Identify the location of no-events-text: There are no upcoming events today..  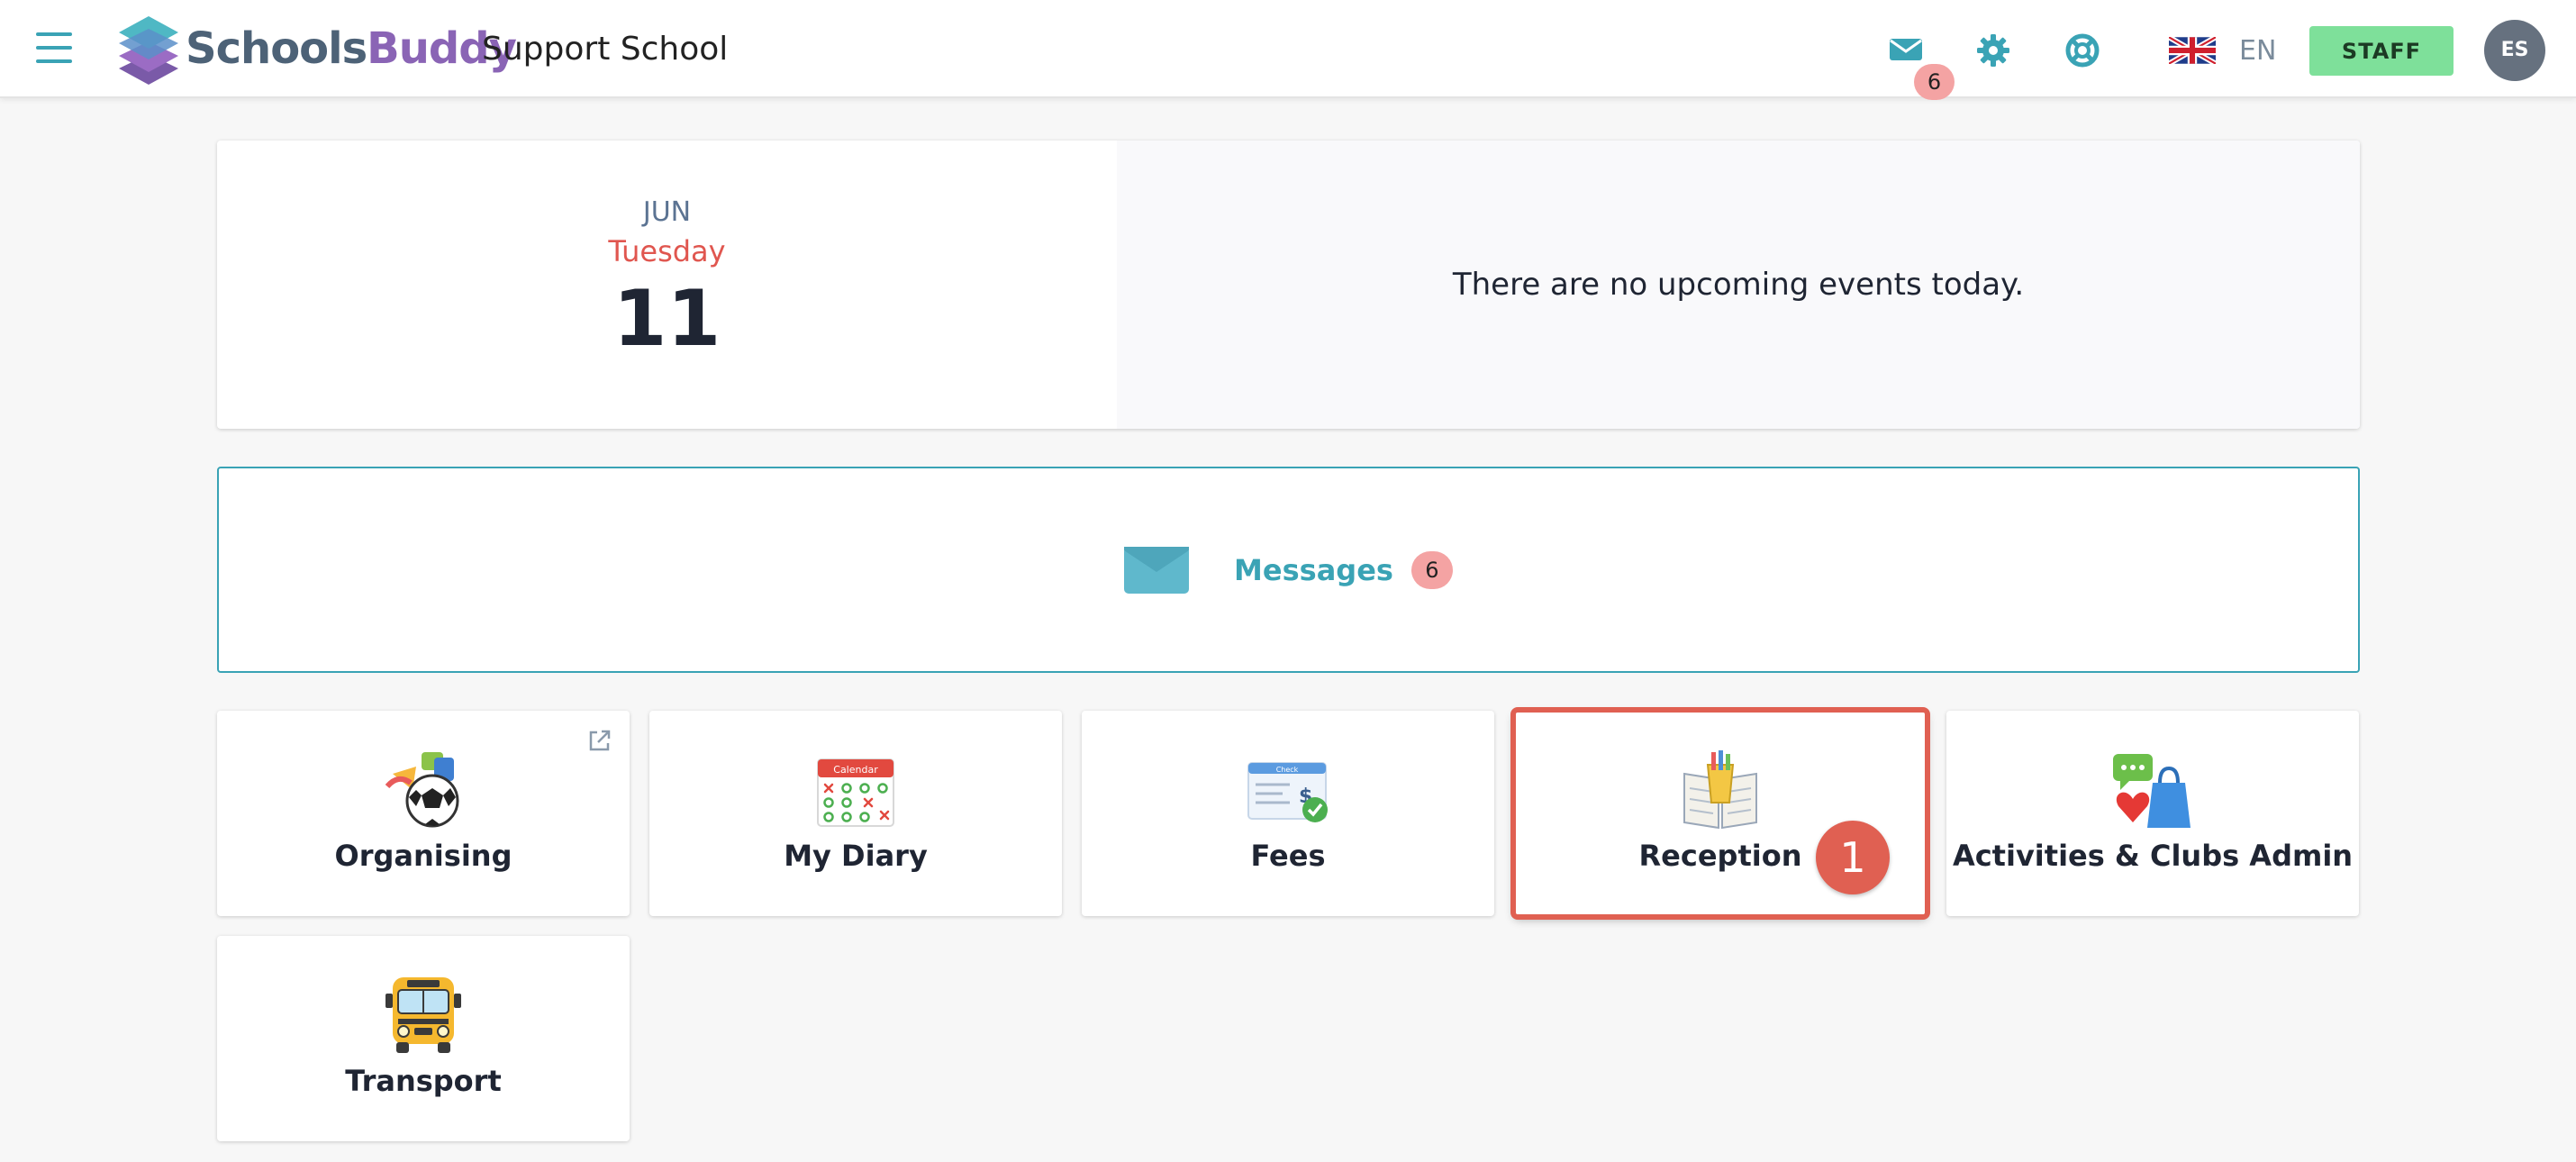
(1739, 285).